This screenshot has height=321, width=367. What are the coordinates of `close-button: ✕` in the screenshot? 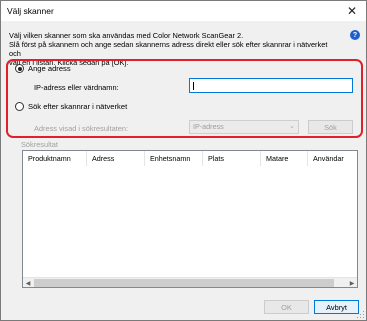 It's located at (352, 11).